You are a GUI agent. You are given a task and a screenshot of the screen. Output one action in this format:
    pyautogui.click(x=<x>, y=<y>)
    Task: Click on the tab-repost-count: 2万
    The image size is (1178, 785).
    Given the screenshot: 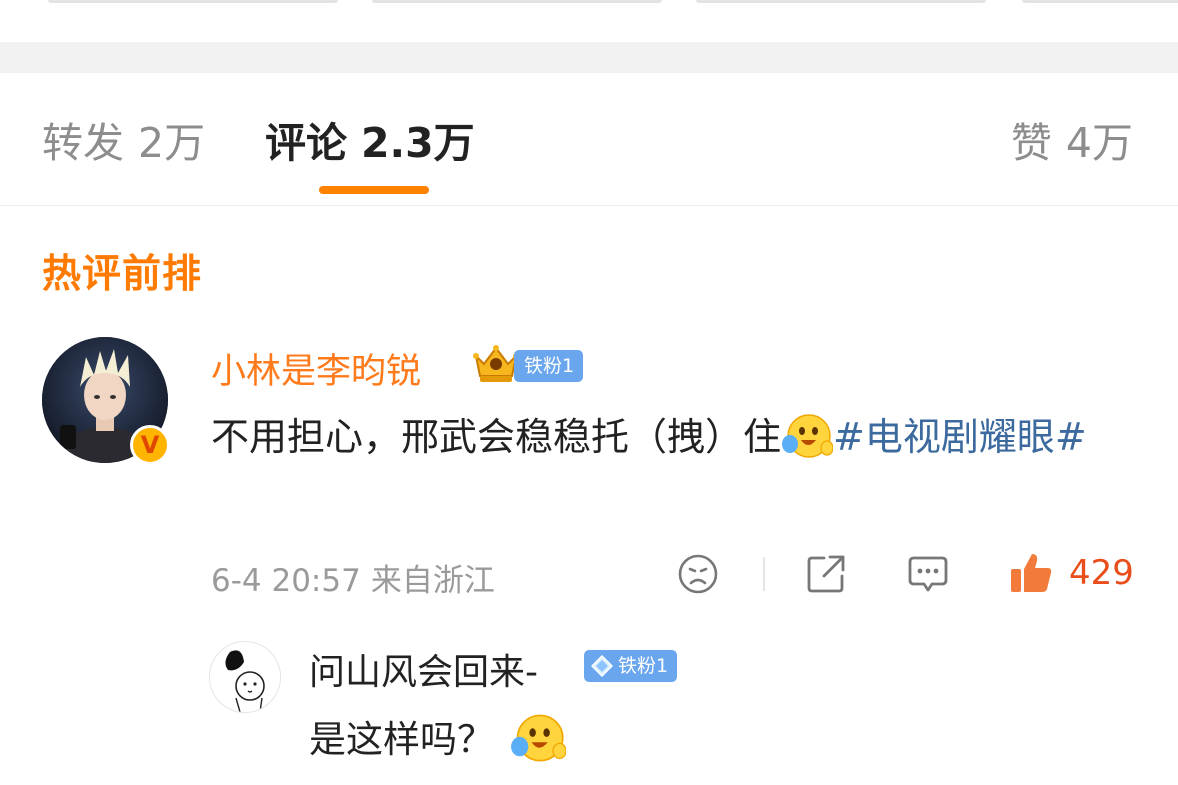 What is the action you would take?
    pyautogui.click(x=172, y=143)
    